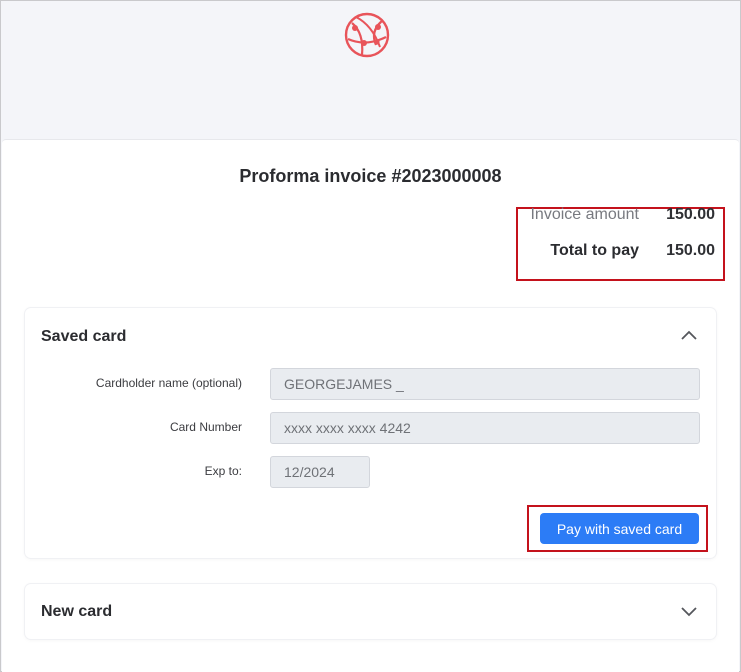 The width and height of the screenshot is (741, 672). Describe the element at coordinates (205, 427) in the screenshot. I see `card-number-label: Card Number` at that location.